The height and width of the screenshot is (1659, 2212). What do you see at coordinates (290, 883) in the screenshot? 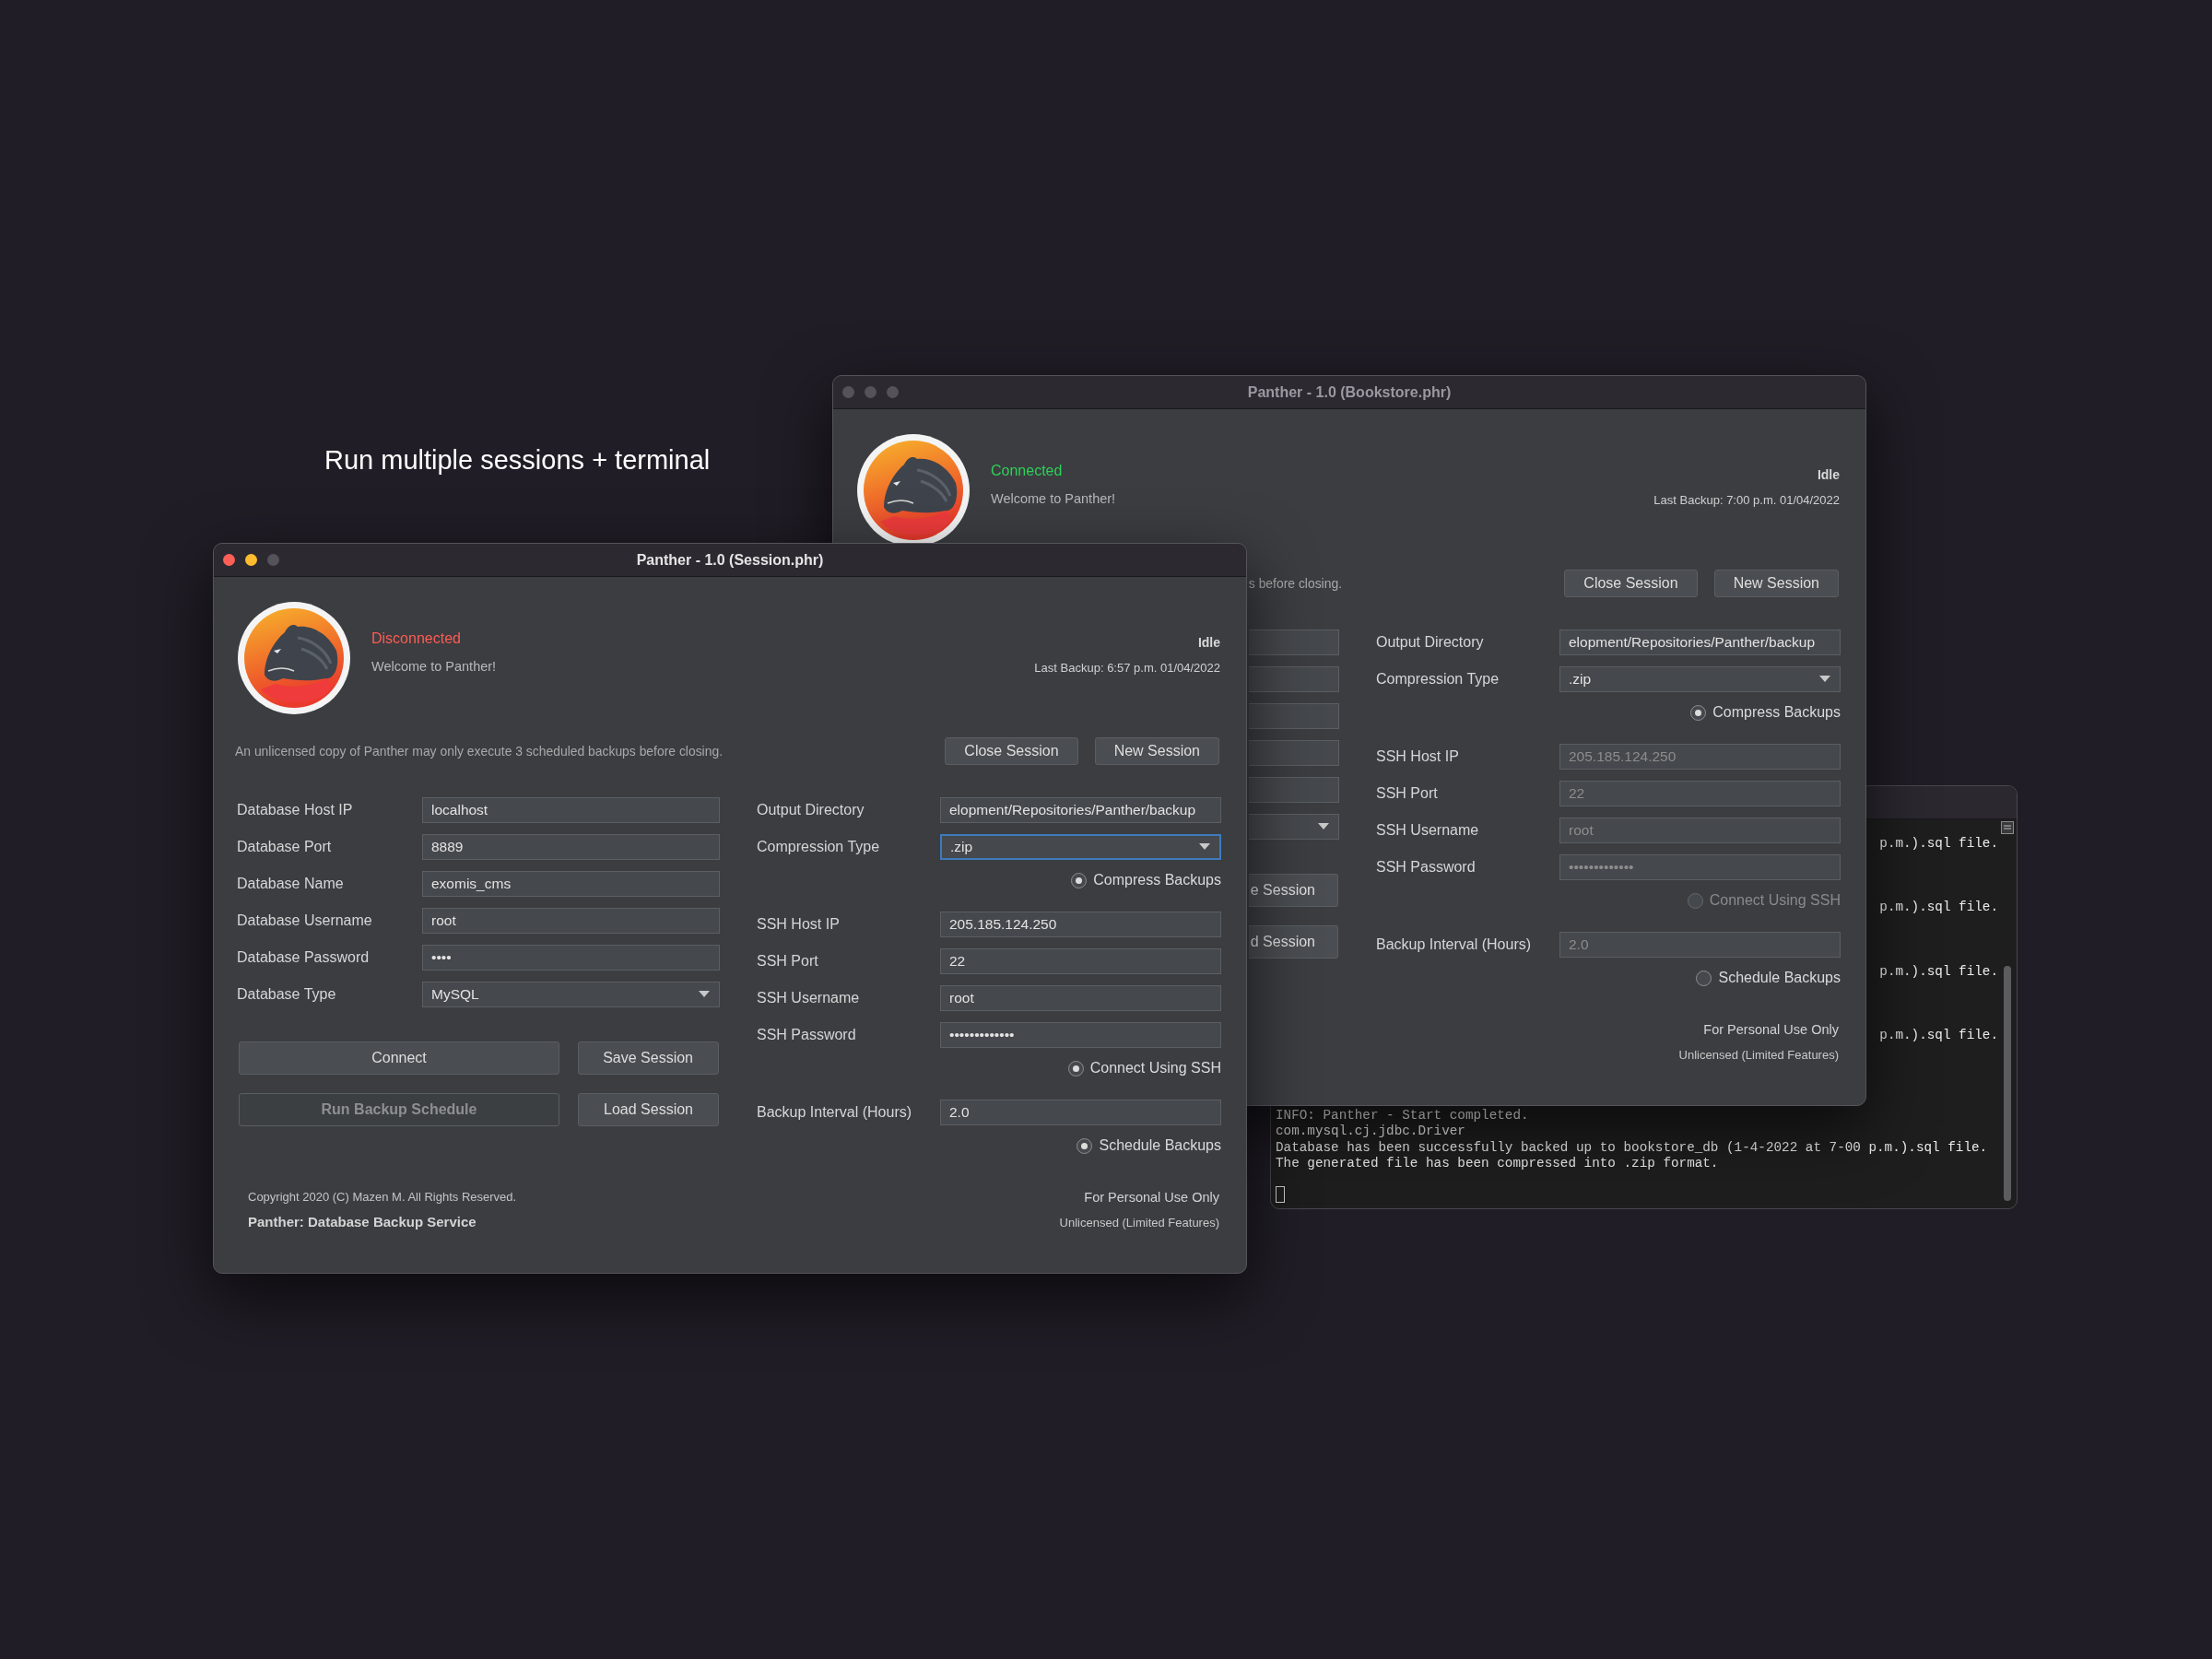
I see `field-label: Database Name` at bounding box center [290, 883].